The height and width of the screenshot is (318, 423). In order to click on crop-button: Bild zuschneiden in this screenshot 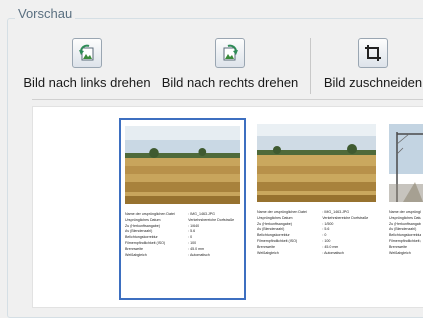, I will do `click(370, 68)`.